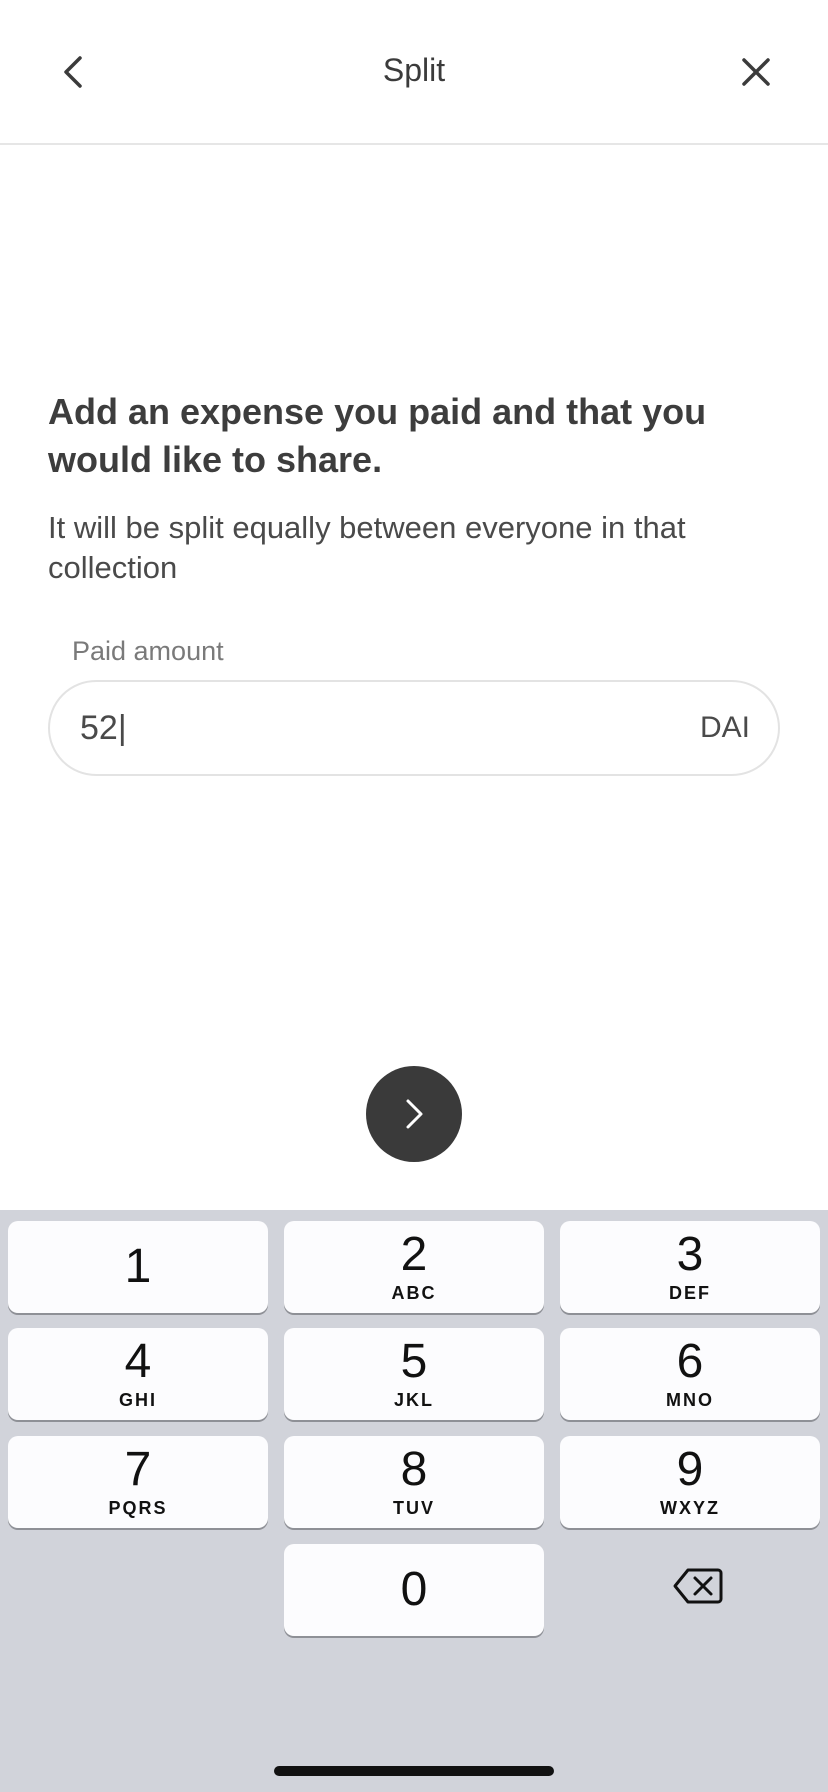 The width and height of the screenshot is (828, 1792). I want to click on key-digit: 1, so click(138, 1266).